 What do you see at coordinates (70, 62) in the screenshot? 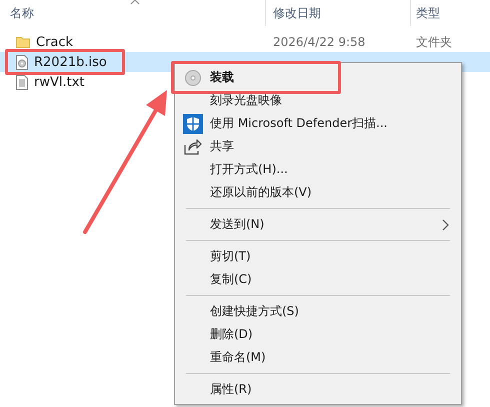
I see `file-name: R2021b.iso` at bounding box center [70, 62].